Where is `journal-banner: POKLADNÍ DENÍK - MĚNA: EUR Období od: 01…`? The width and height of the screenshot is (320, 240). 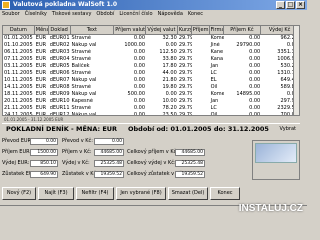 journal-banner: POKLADNÍ DENÍK - MĚNA: EUR Období od: 01… is located at coordinates (151, 128).